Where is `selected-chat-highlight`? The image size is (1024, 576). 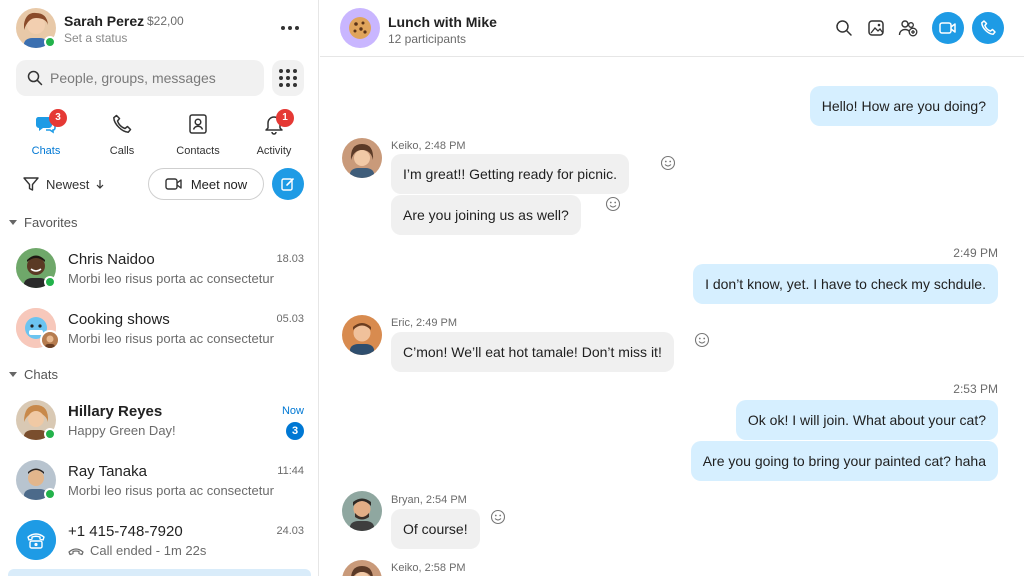 selected-chat-highlight is located at coordinates (159, 572).